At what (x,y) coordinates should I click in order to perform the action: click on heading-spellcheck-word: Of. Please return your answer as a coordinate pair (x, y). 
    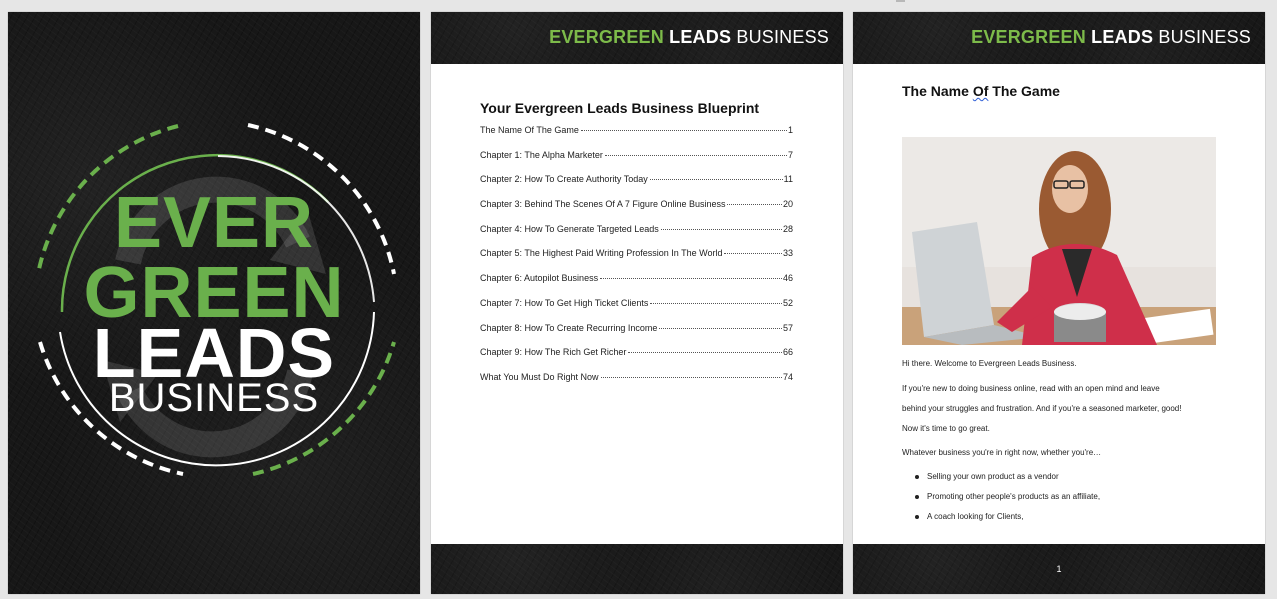
    Looking at the image, I should click on (980, 91).